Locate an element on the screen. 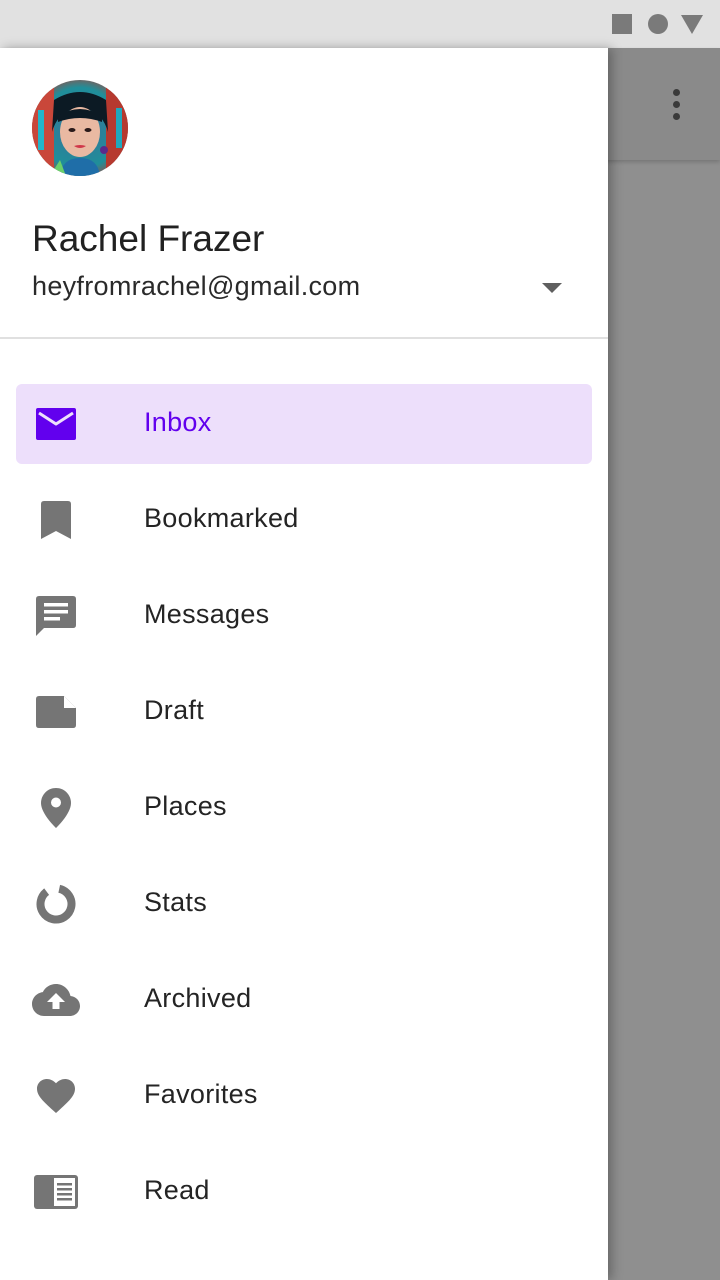 Image resolution: width=720 pixels, height=1280 pixels. nav-label: Stats is located at coordinates (176, 902).